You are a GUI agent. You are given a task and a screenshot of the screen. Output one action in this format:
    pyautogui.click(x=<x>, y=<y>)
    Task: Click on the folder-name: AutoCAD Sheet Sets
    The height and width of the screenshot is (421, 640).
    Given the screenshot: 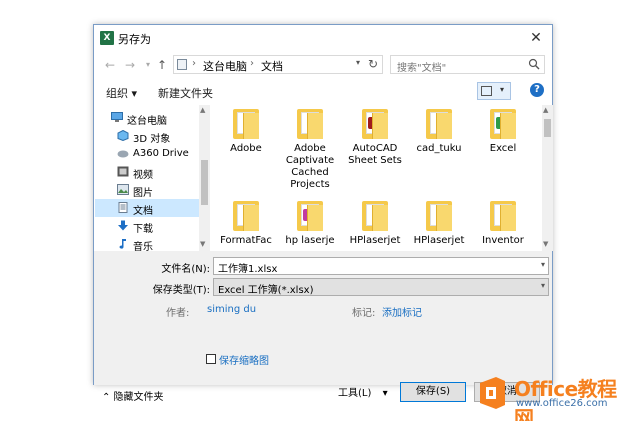 What is the action you would take?
    pyautogui.click(x=375, y=154)
    